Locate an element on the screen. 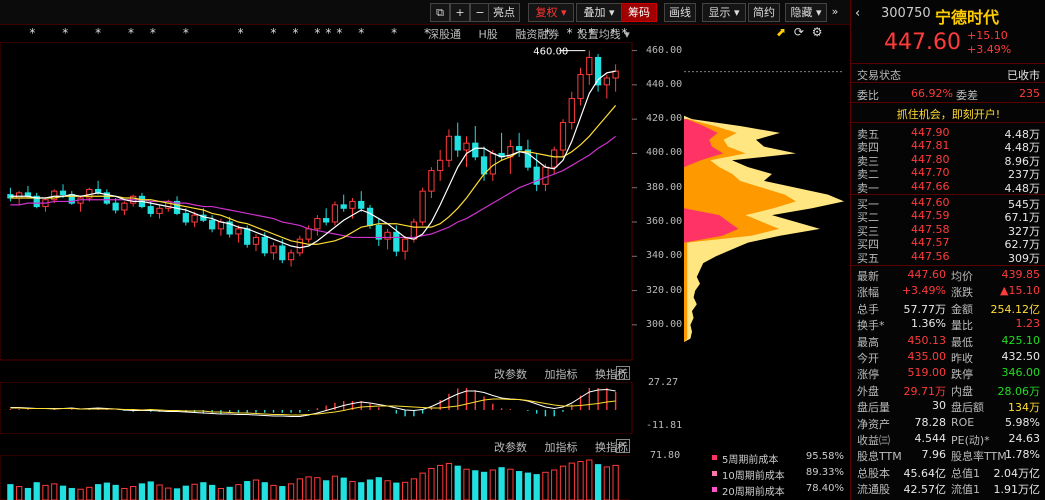  legend-label: 5周期前成本 is located at coordinates (750, 460).